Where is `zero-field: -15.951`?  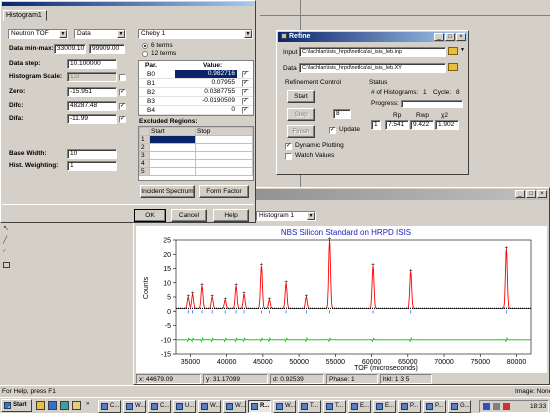 zero-field: -15.951 is located at coordinates (92, 92).